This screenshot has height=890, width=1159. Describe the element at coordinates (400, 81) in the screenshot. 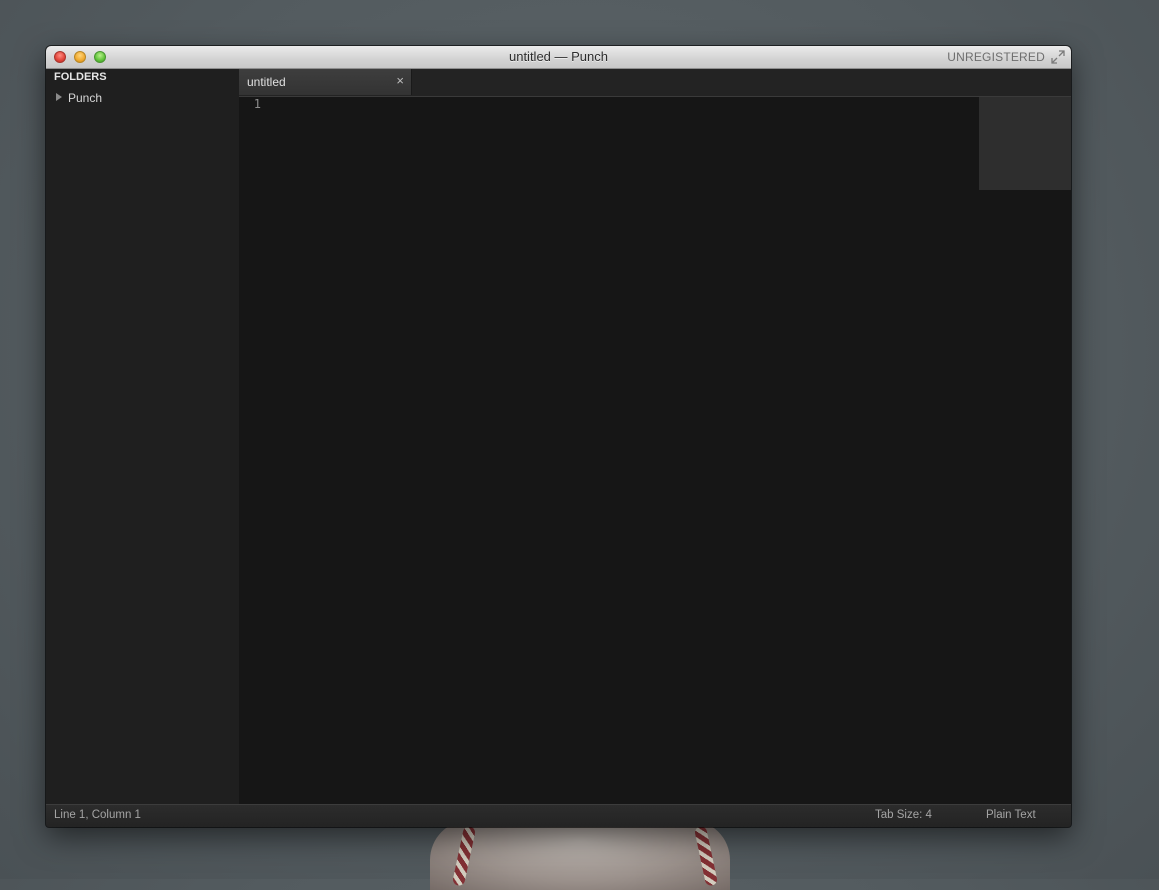

I see `tab-close-icon: ×` at that location.